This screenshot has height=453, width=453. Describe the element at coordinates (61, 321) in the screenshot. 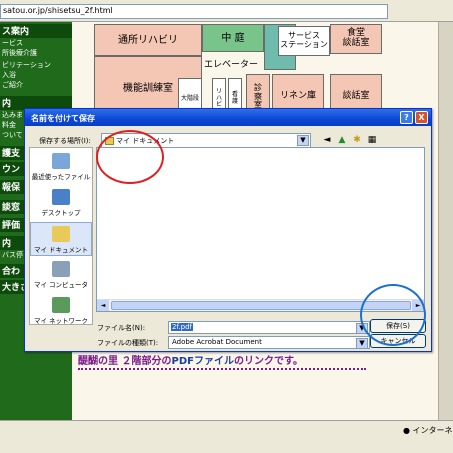

I see `place-label: マイ ネットワーク` at that location.